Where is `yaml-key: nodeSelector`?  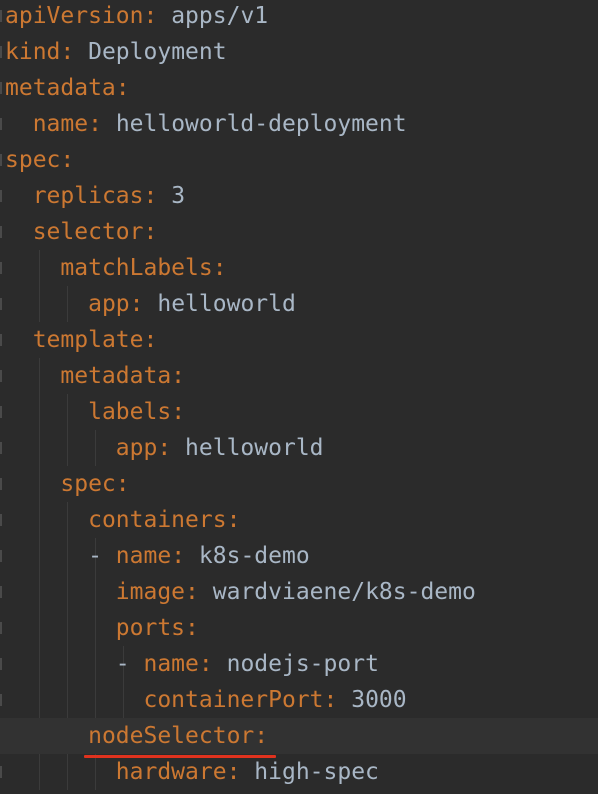
yaml-key: nodeSelector is located at coordinates (171, 736).